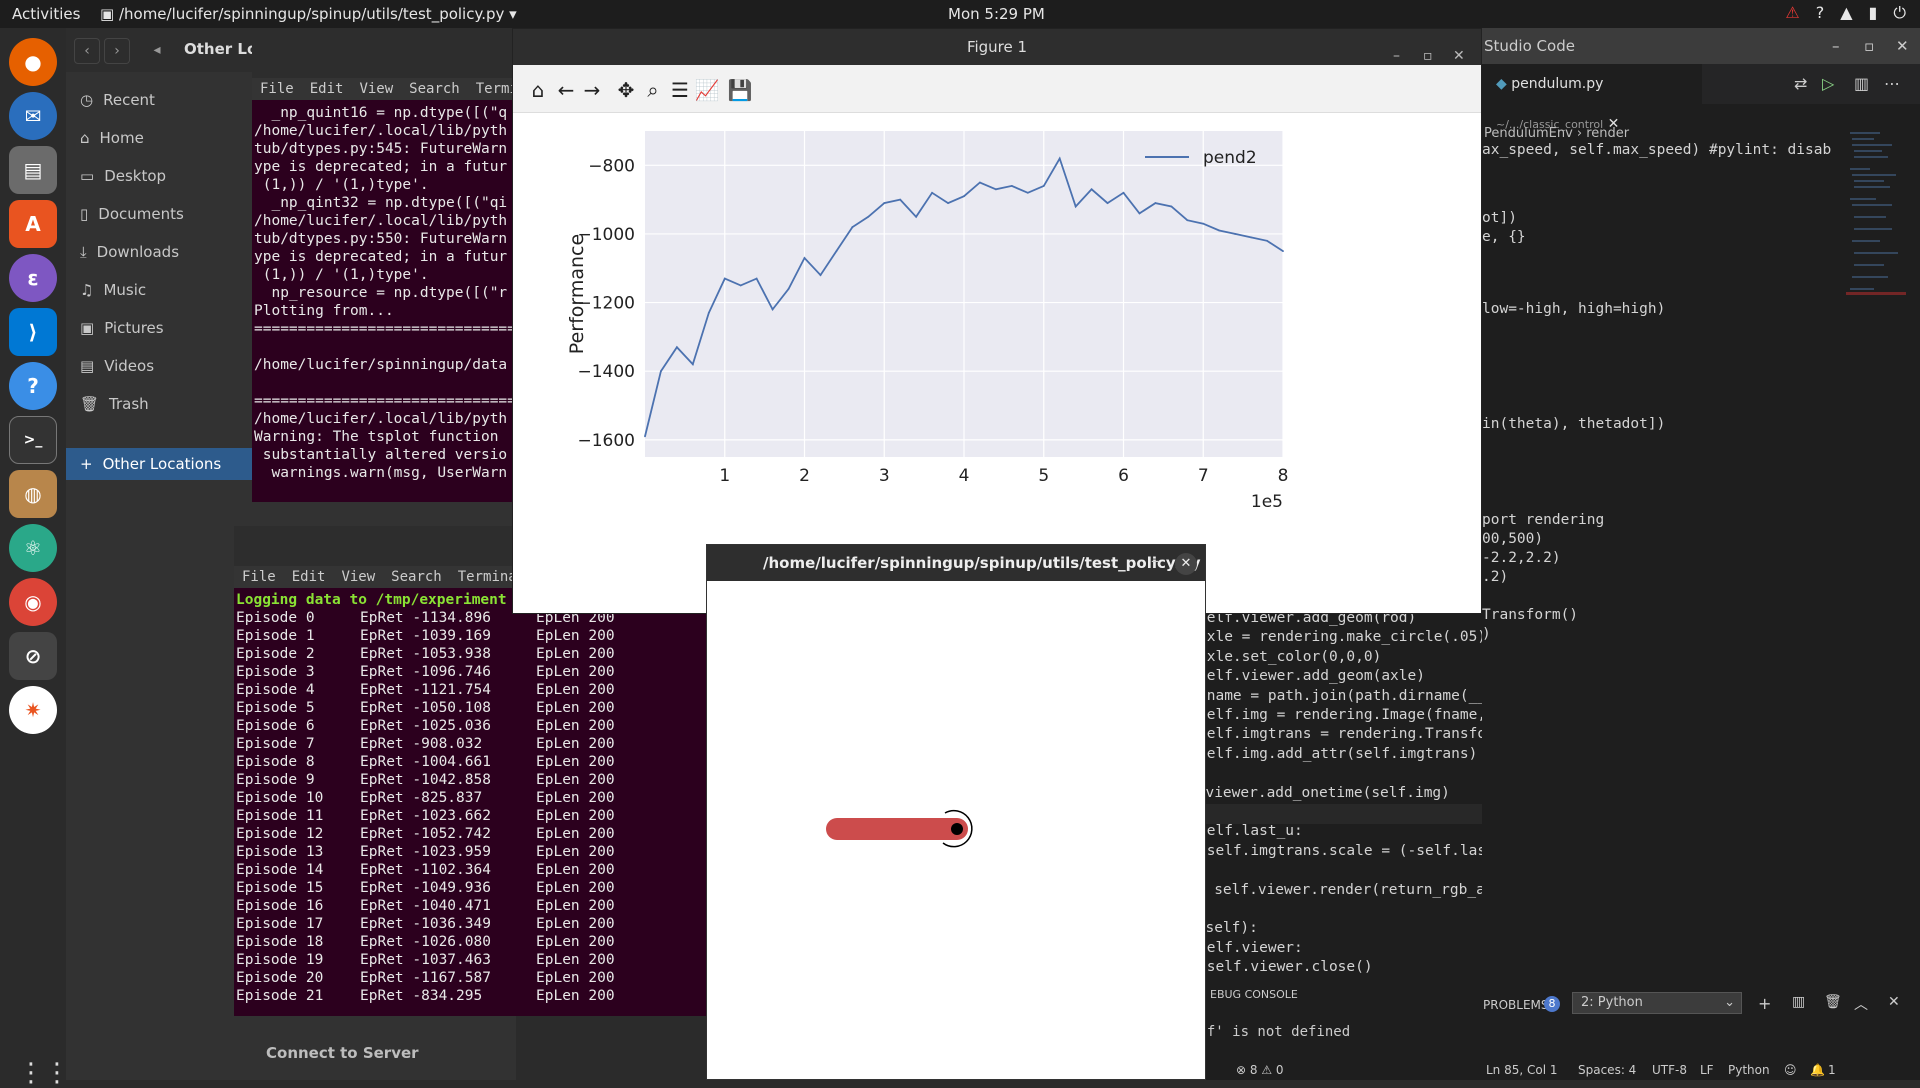 The image size is (1920, 1088). Describe the element at coordinates (996, 14) in the screenshot. I see `clock: Mon 5:29 PM` at that location.